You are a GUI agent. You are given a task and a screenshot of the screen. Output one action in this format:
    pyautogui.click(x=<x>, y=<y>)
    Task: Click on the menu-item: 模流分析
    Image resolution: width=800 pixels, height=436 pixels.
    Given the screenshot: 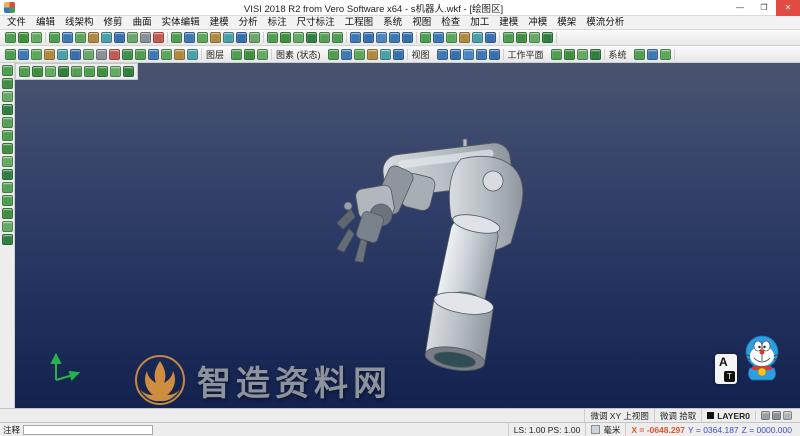 What is the action you would take?
    pyautogui.click(x=605, y=23)
    